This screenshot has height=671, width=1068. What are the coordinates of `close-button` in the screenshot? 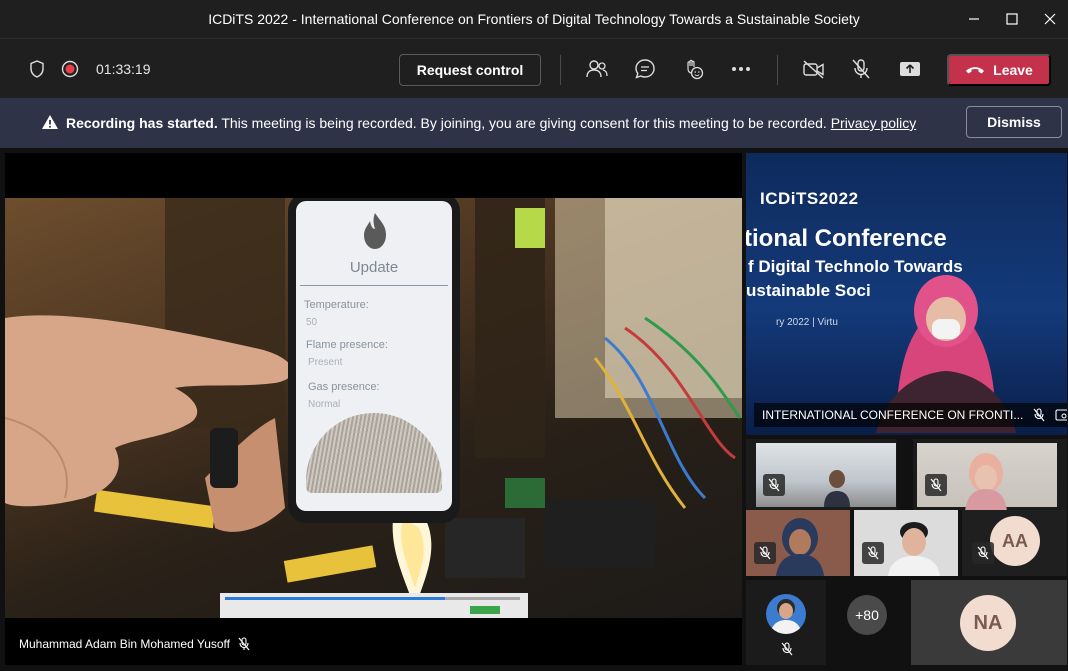 It's located at (1048, 19).